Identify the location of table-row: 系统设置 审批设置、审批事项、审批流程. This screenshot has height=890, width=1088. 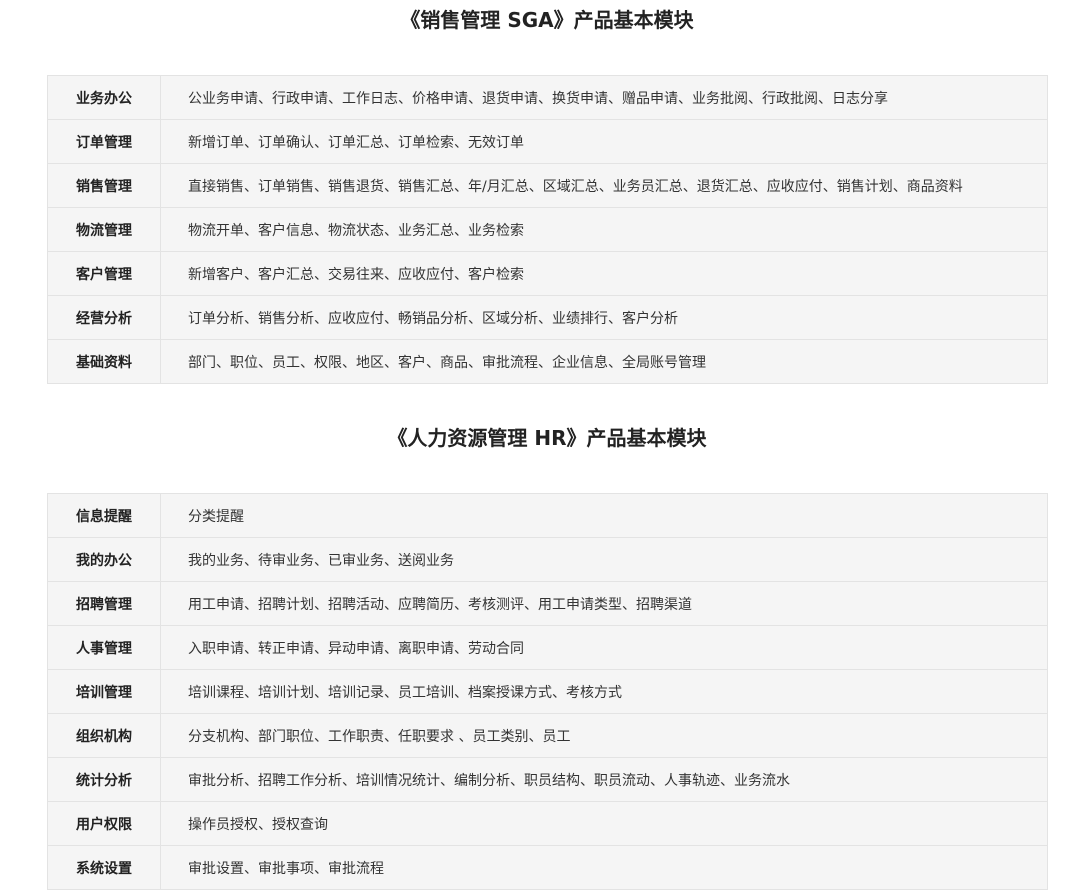
(547, 867).